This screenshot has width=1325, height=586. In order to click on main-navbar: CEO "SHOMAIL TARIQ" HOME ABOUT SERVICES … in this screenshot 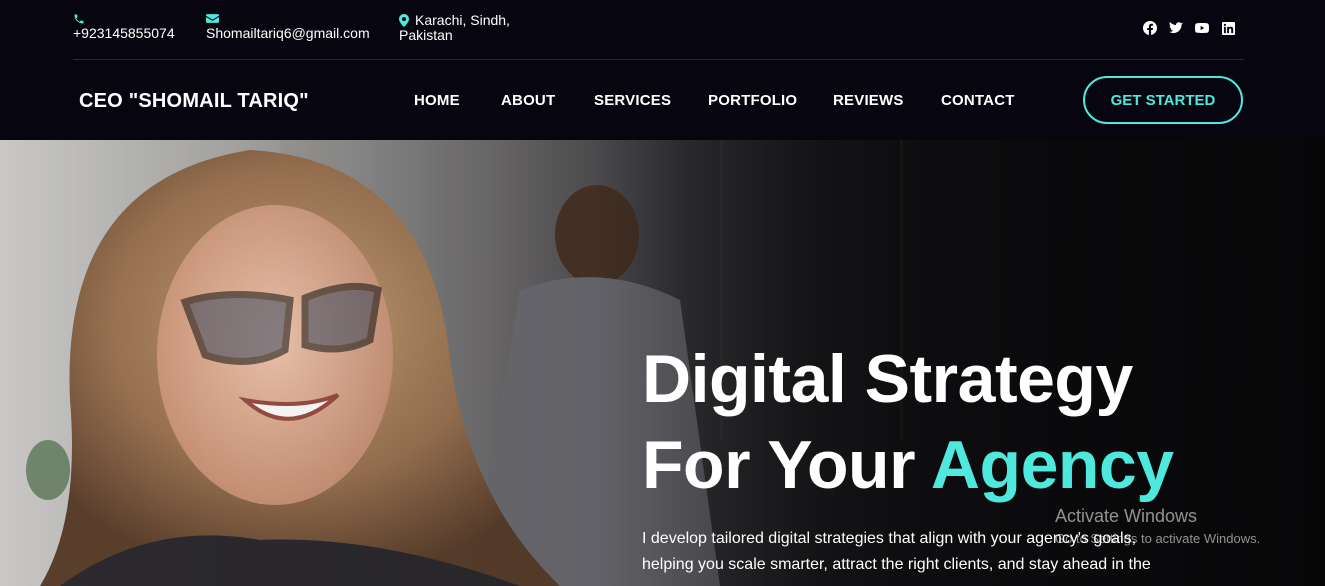, I will do `click(662, 100)`.